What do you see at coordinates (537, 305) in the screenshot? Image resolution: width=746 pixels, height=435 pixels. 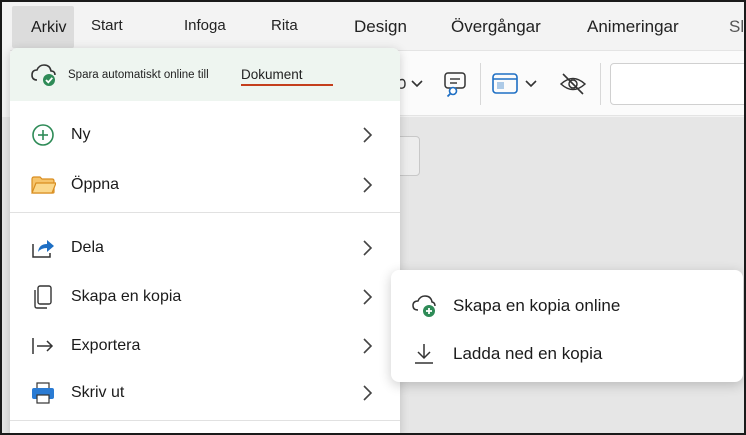 I see `submenu-item-label: Skapa en kopia online` at bounding box center [537, 305].